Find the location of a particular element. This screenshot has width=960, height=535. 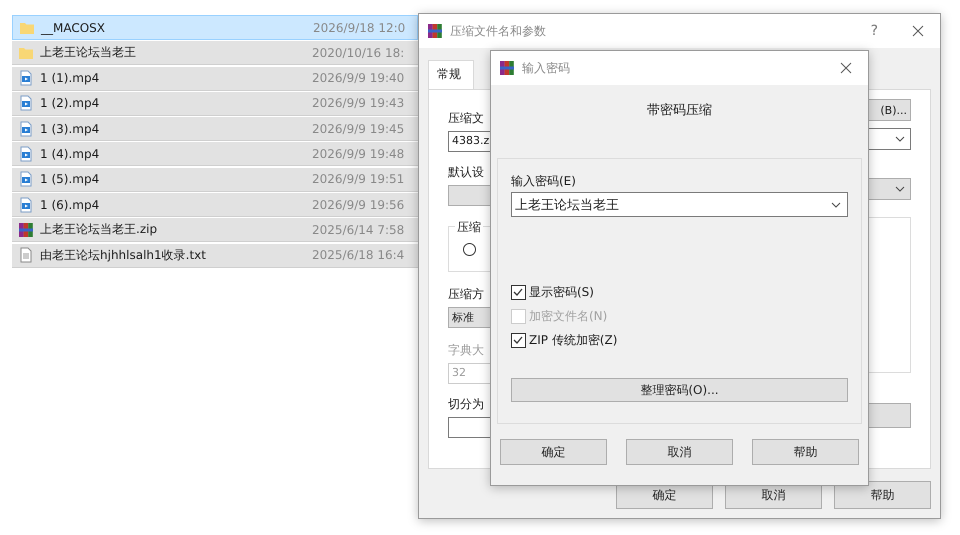

radio-button is located at coordinates (469, 249).